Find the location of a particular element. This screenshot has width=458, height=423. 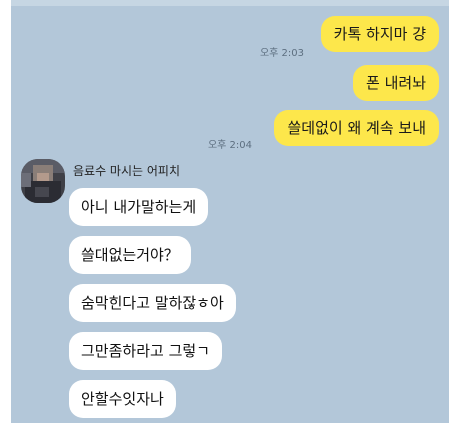

sender-name: 음료수 마시는 어피치 is located at coordinates (126, 171).